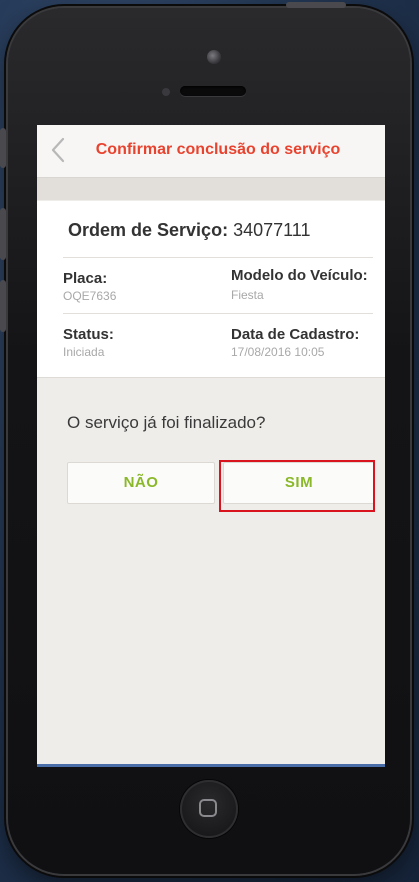 The height and width of the screenshot is (882, 419). What do you see at coordinates (295, 334) in the screenshot?
I see `data-cadastro-label: Data de Cadastro:` at bounding box center [295, 334].